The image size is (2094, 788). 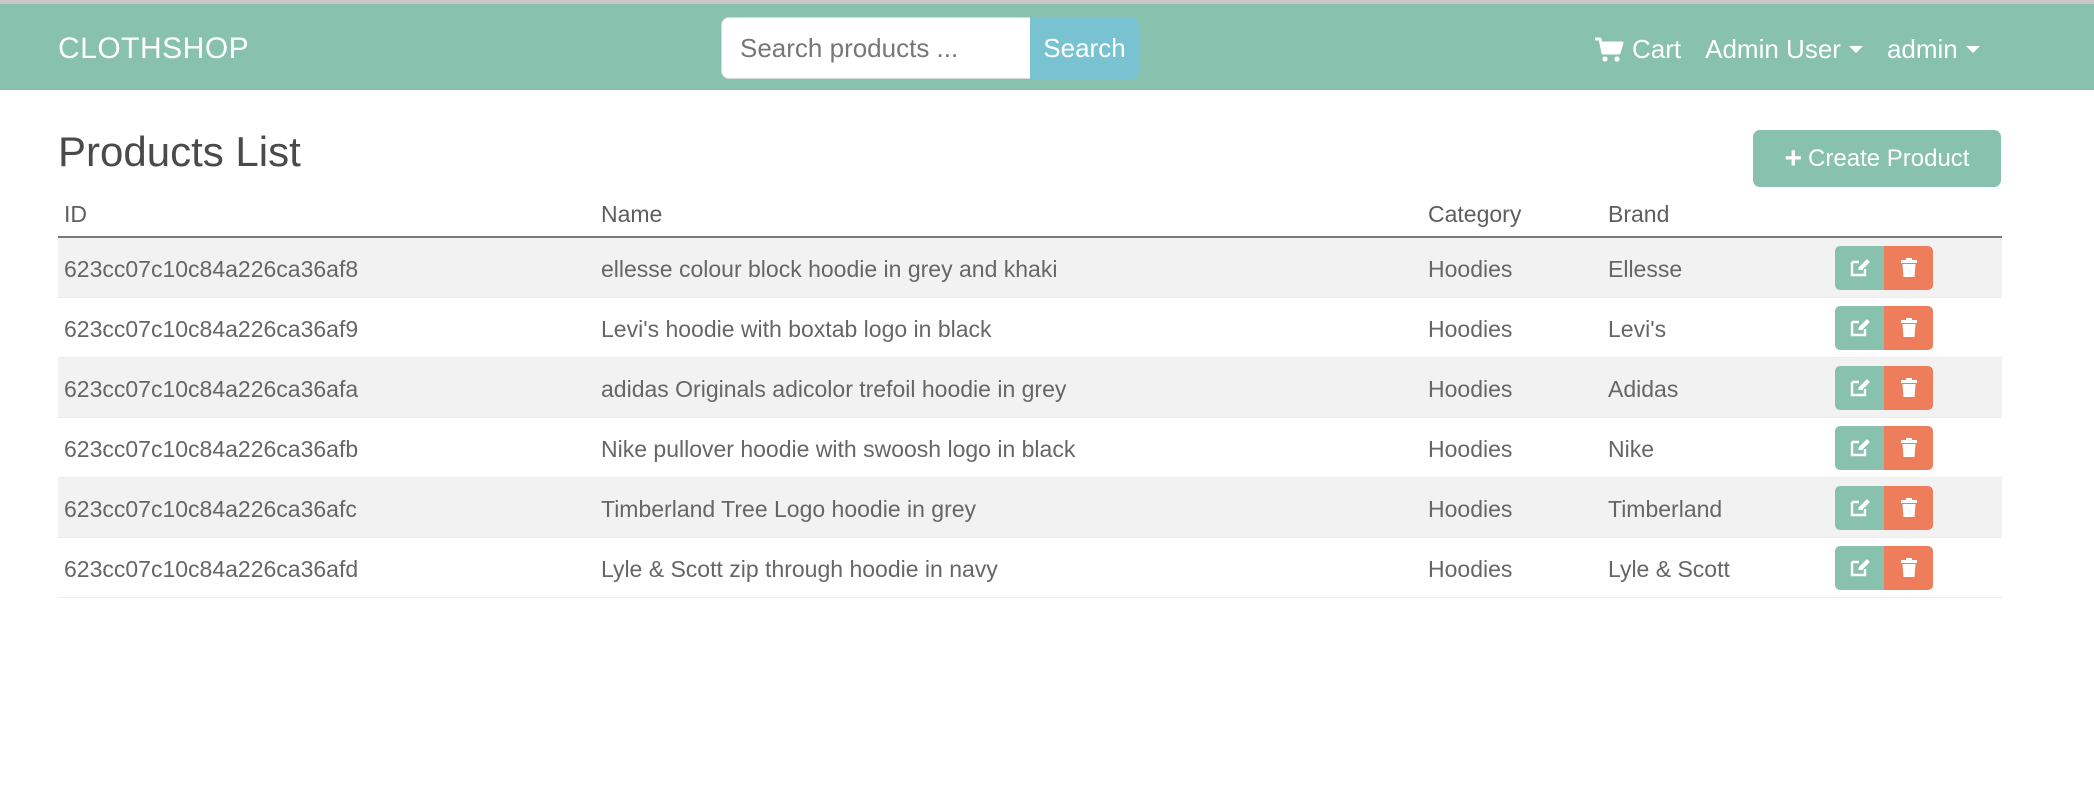 What do you see at coordinates (1669, 569) in the screenshot?
I see `cell-brand: Lyle & Scott` at bounding box center [1669, 569].